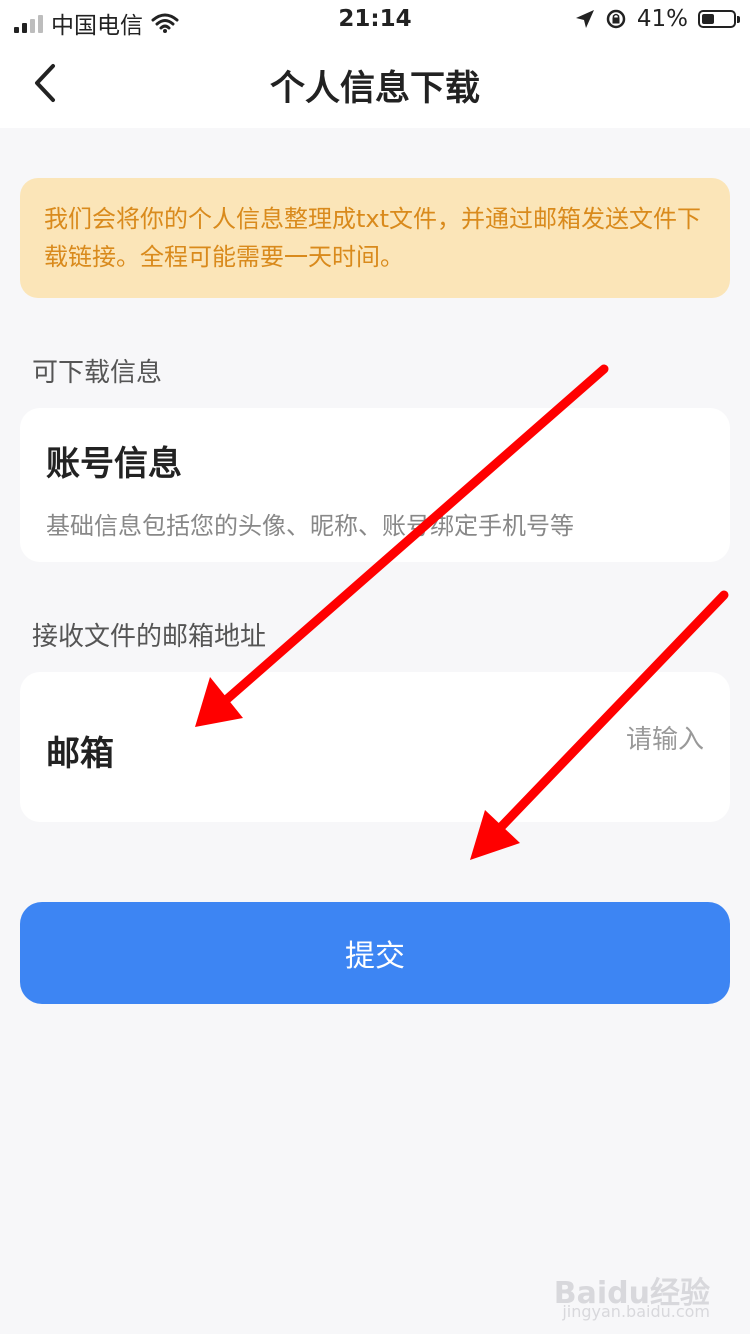 Image resolution: width=750 pixels, height=1334 pixels. What do you see at coordinates (719, 19) in the screenshot?
I see `battery-icon` at bounding box center [719, 19].